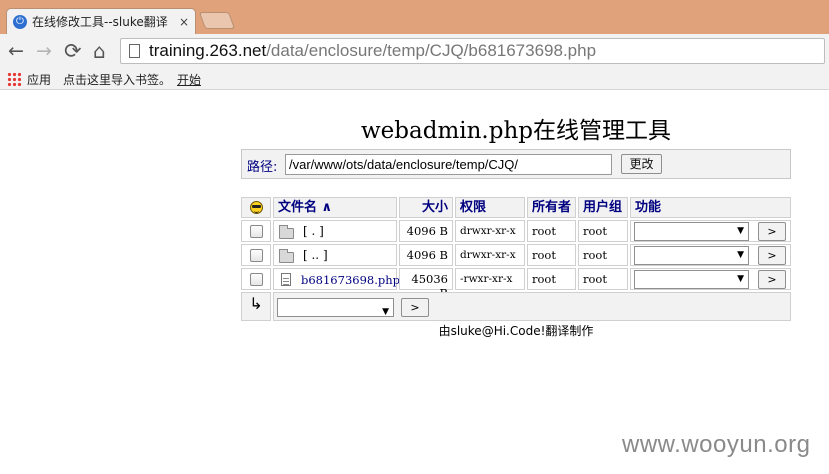 This screenshot has width=829, height=474. Describe the element at coordinates (20, 21) in the screenshot. I see `tab-favicon-icon: ⏻` at that location.